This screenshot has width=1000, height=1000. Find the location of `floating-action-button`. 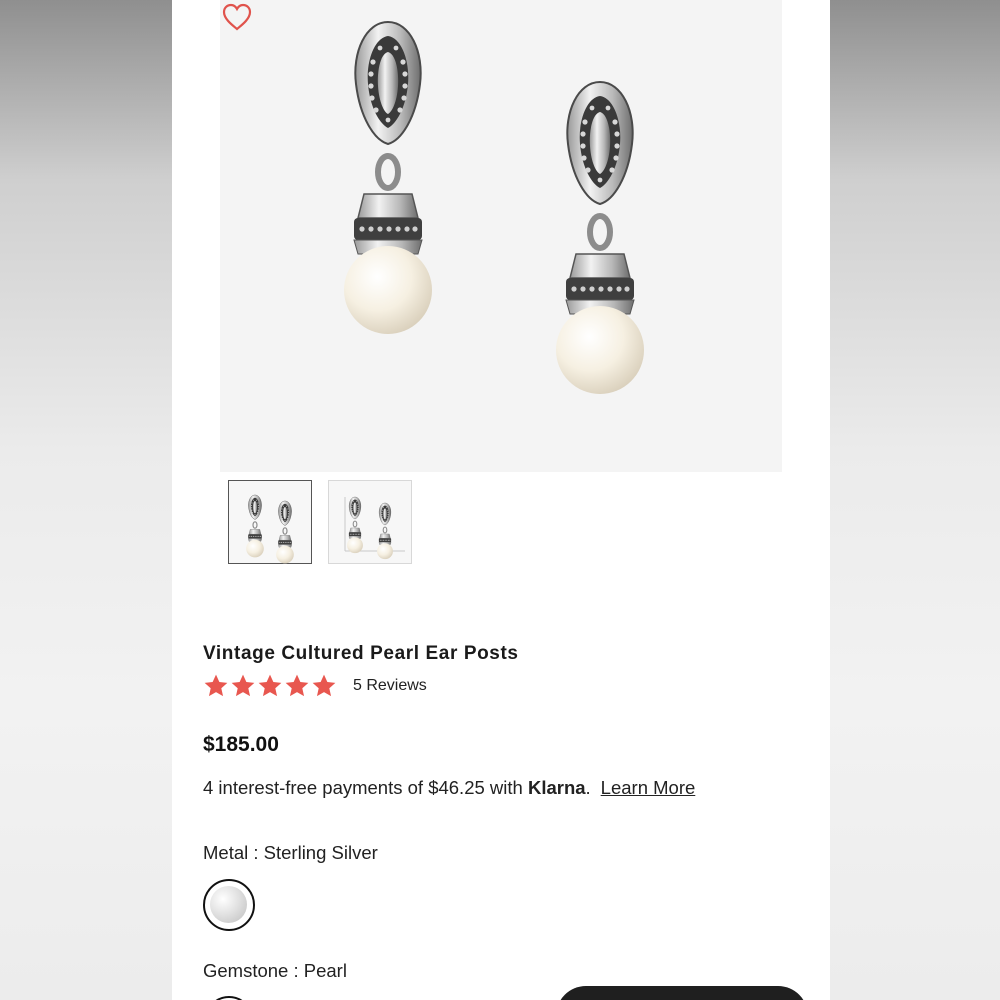

floating-action-button is located at coordinates (682, 993).